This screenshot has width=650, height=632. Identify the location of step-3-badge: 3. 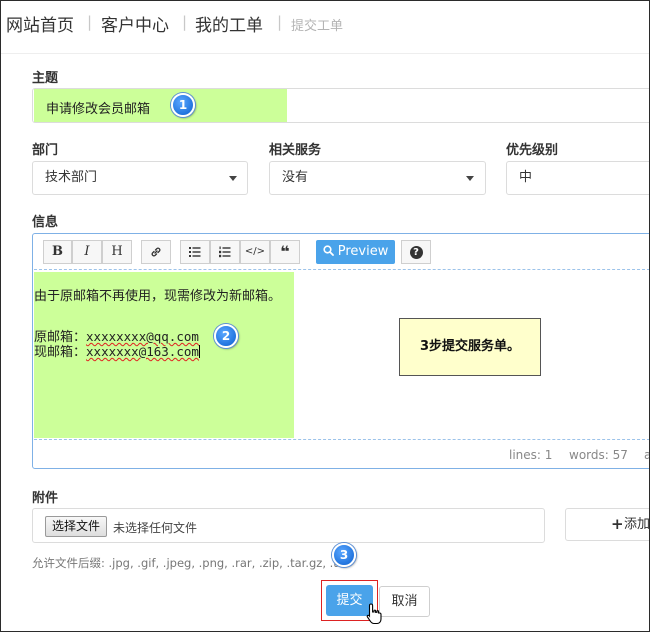
(344, 555).